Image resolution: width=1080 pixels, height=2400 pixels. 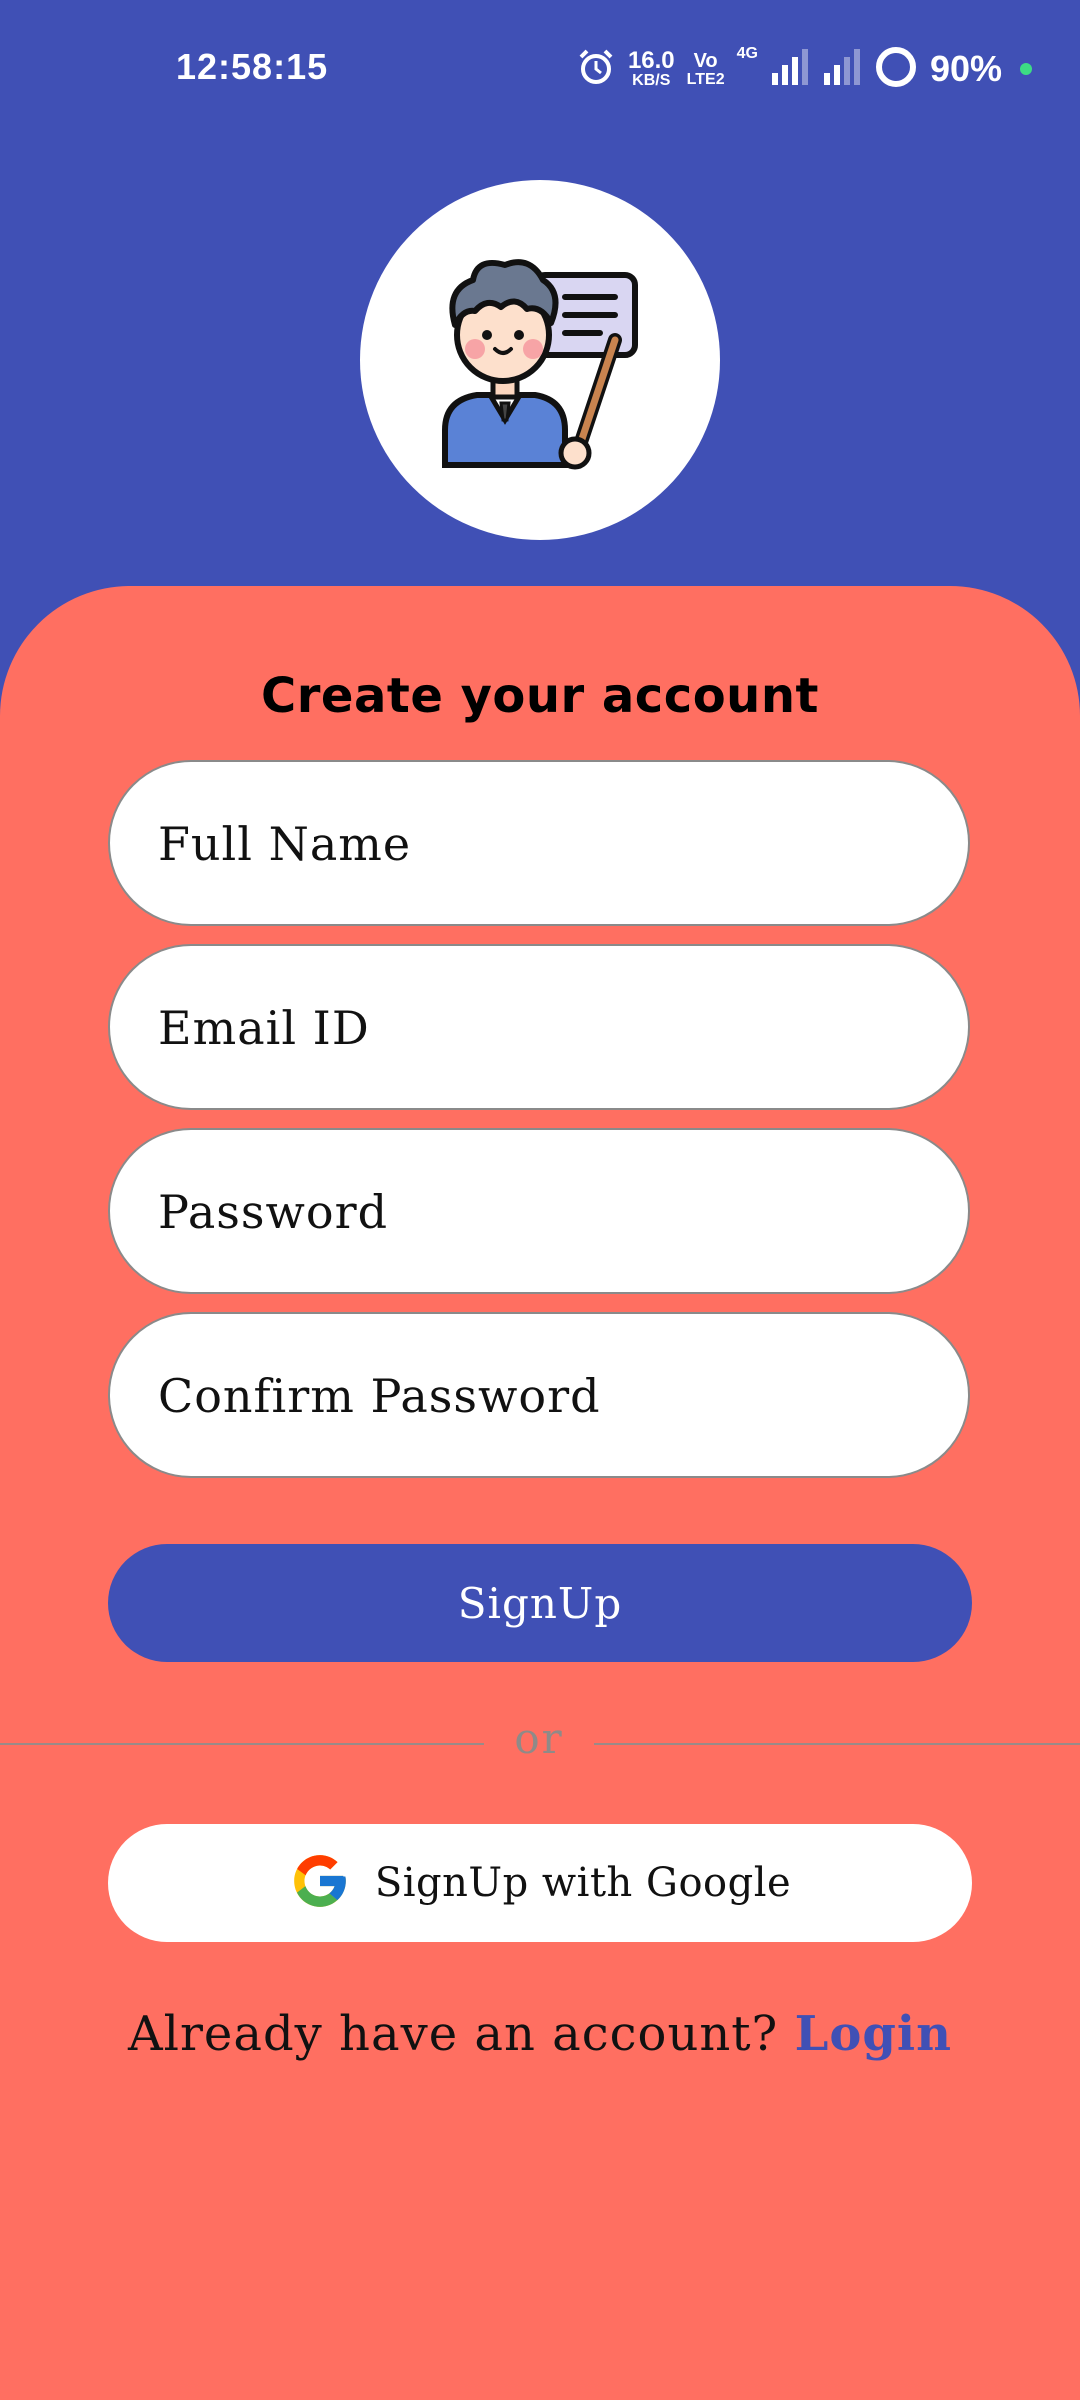 I want to click on divider-or-text: or, so click(x=539, y=1738).